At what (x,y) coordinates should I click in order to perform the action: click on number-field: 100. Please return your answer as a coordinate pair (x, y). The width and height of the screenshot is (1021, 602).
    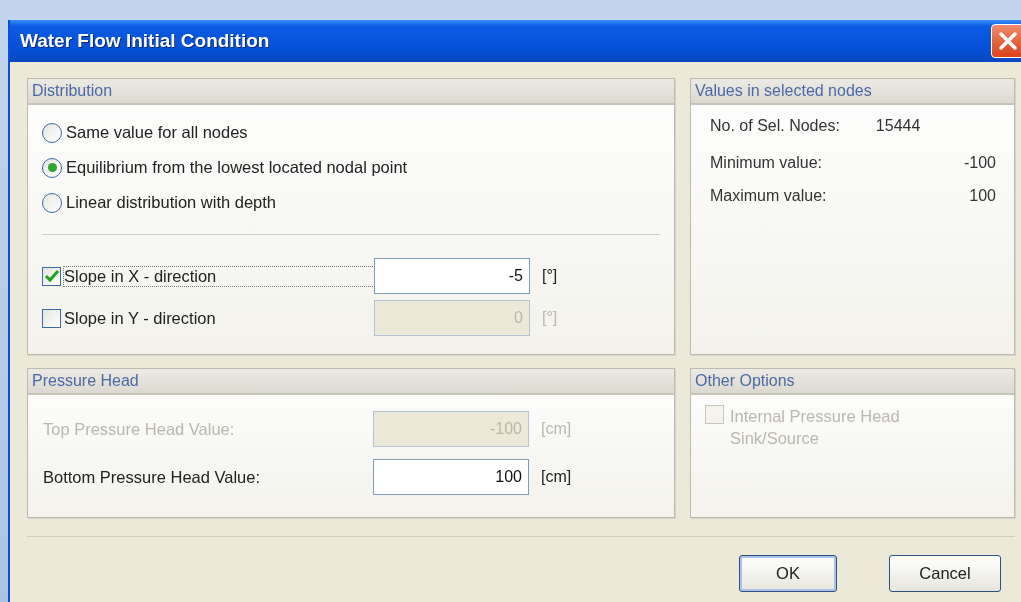
    Looking at the image, I should click on (451, 477).